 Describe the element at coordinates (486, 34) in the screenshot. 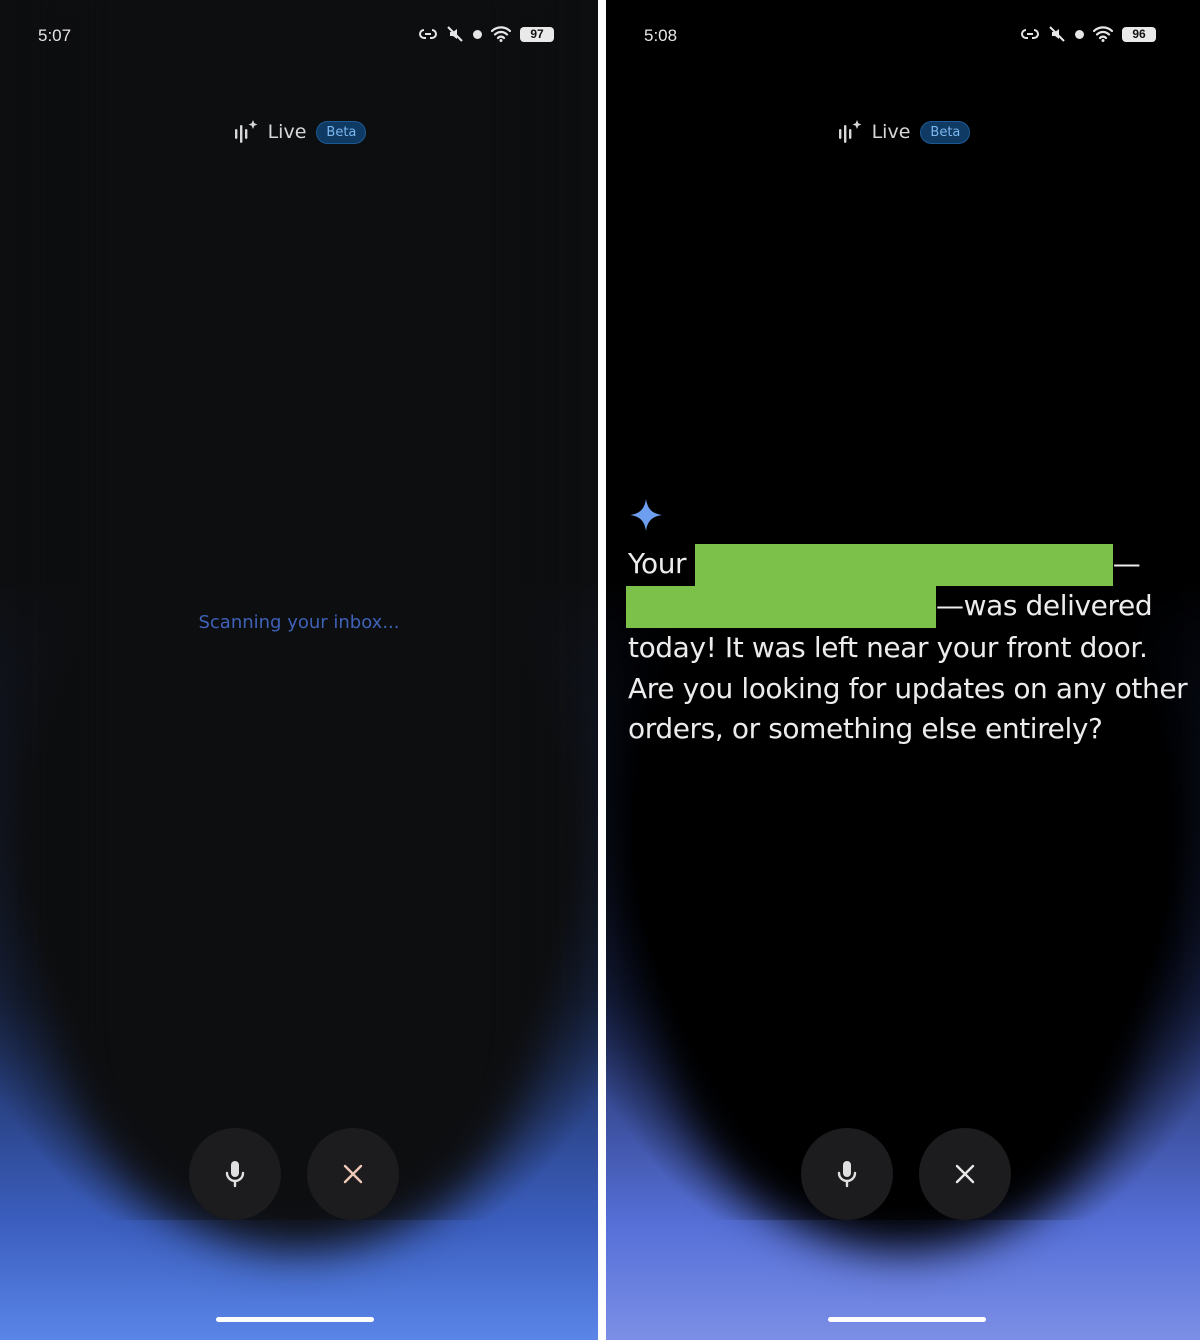

I see `status-icons: 97` at that location.